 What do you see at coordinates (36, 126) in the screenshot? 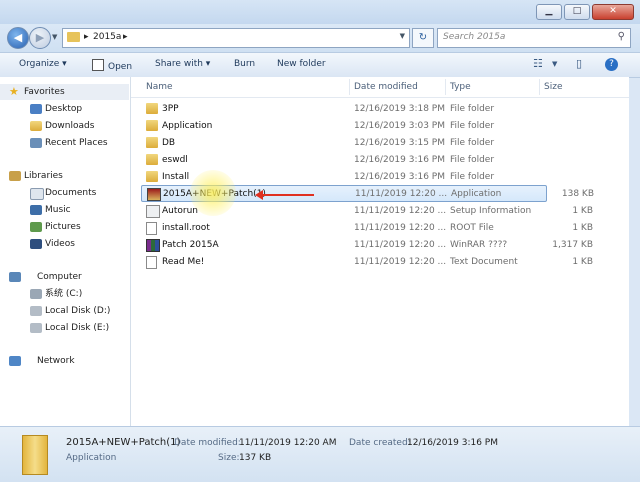
I see `downloads-icon` at bounding box center [36, 126].